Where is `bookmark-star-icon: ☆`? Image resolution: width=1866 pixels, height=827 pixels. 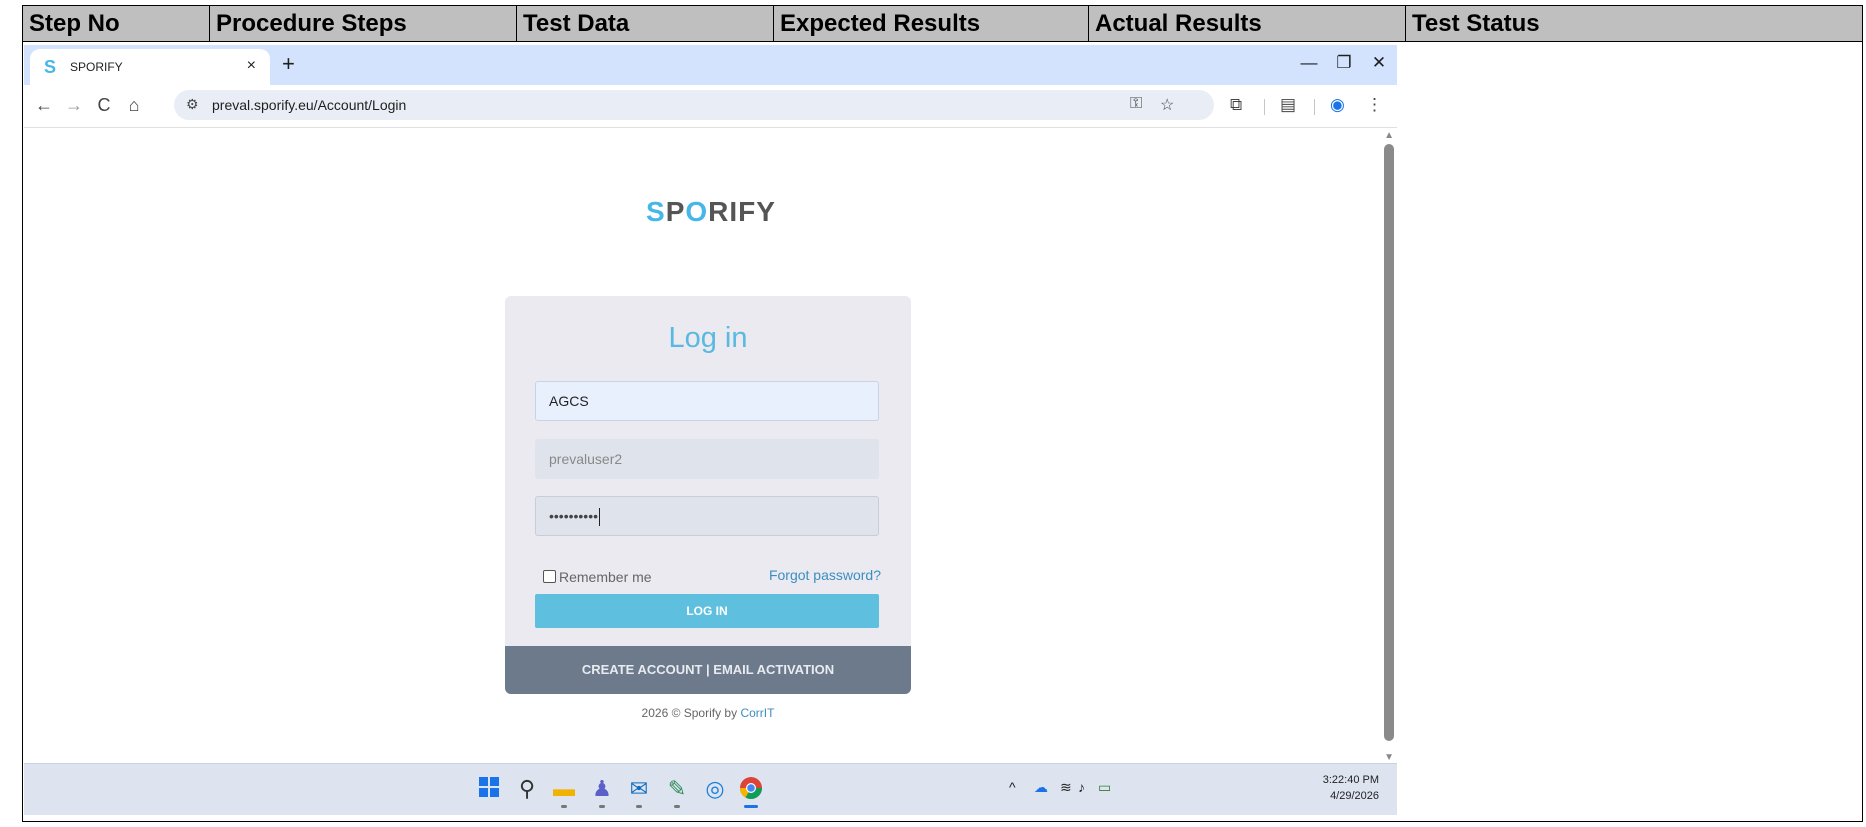 bookmark-star-icon: ☆ is located at coordinates (1167, 105).